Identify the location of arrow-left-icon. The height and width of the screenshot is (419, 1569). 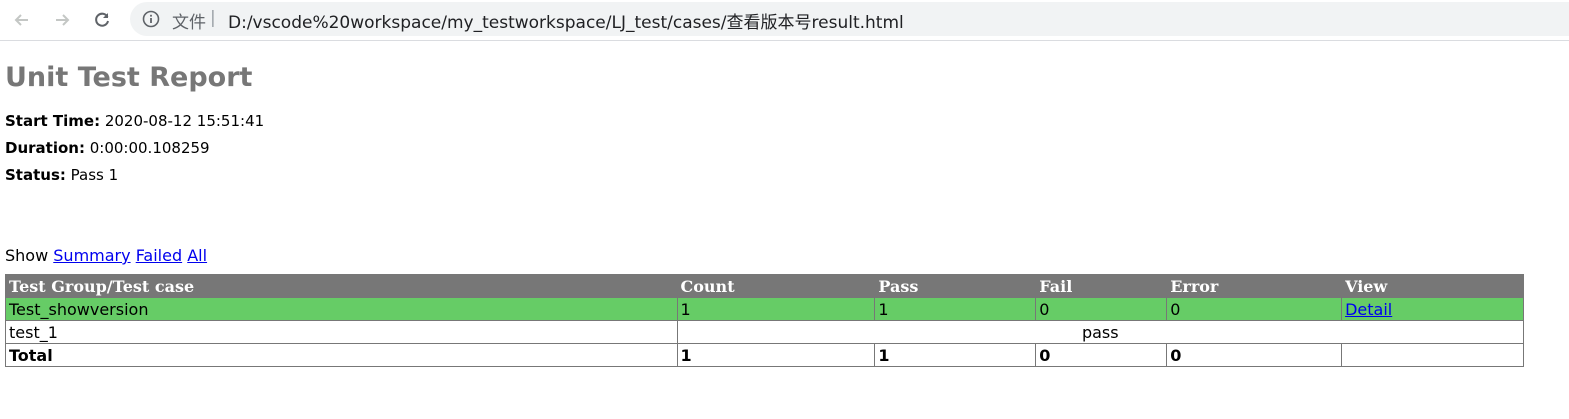
(21, 20).